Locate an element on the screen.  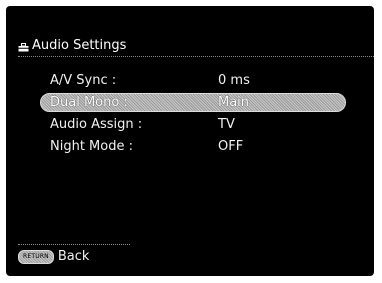
setting-value: OFF is located at coordinates (231, 146).